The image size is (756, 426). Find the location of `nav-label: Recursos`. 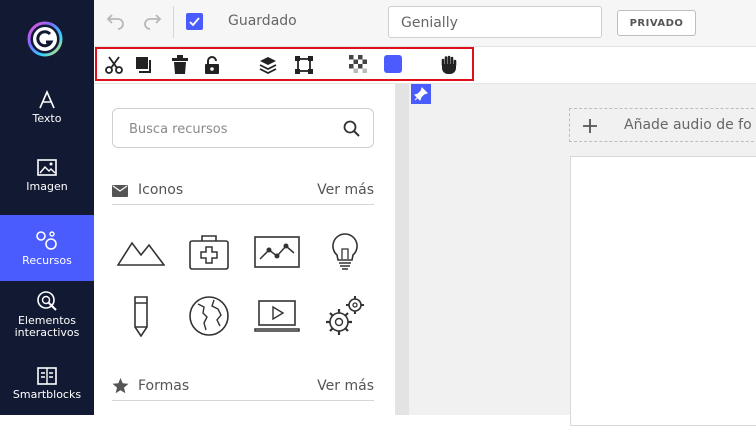

nav-label: Recursos is located at coordinates (47, 260).